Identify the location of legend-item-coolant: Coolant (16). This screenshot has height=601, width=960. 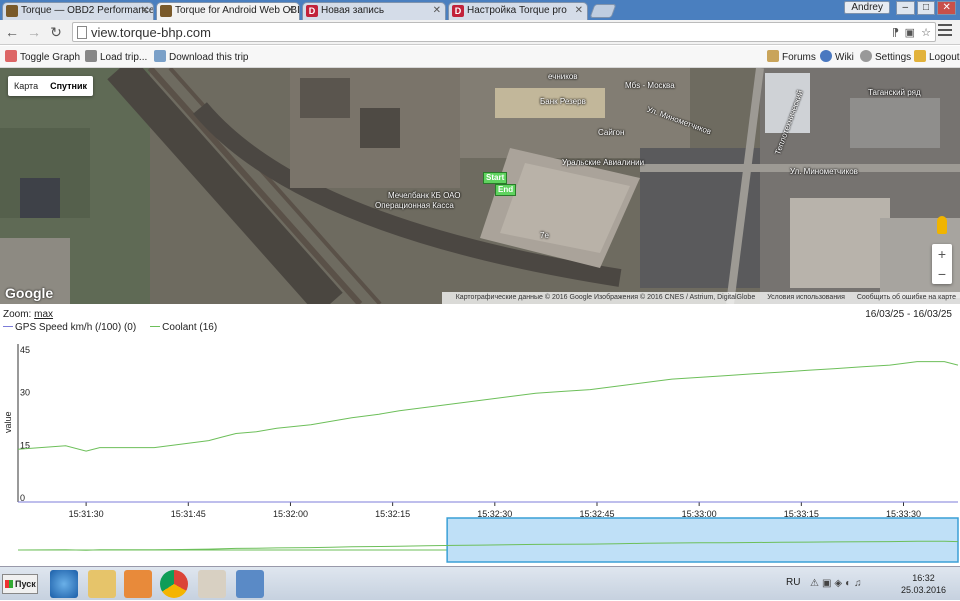
(183, 327).